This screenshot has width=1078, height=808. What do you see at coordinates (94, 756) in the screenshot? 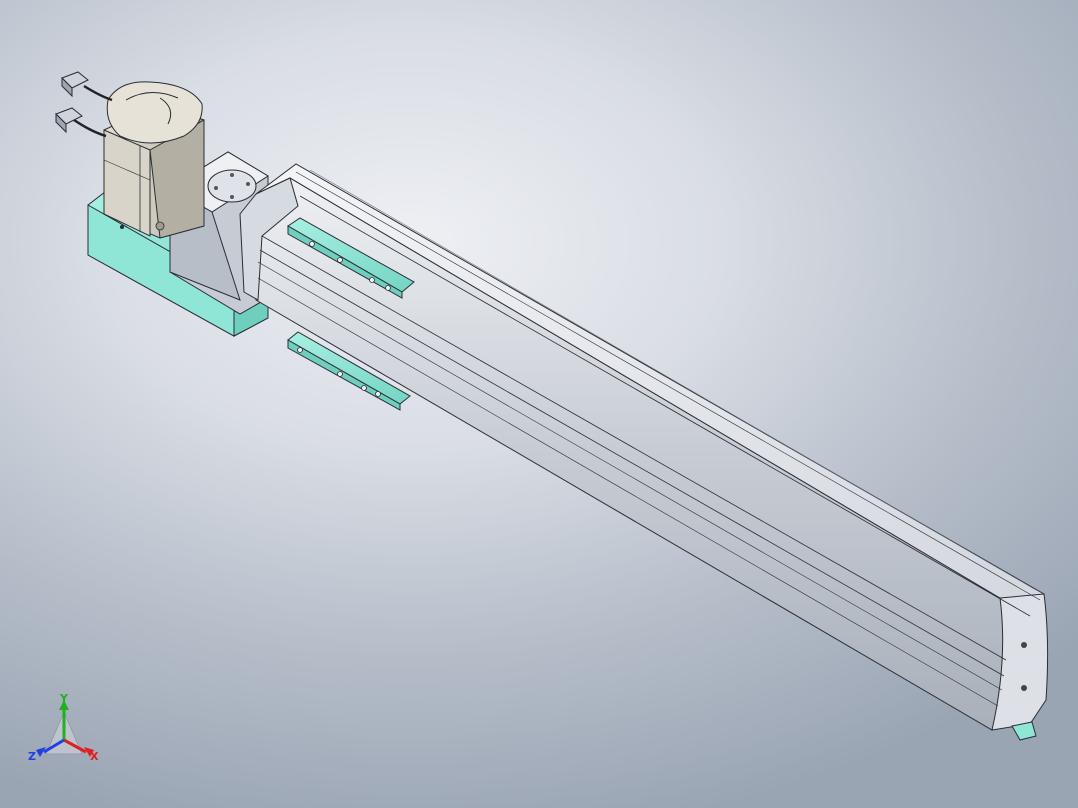
I see `triad-x-label: X` at bounding box center [94, 756].